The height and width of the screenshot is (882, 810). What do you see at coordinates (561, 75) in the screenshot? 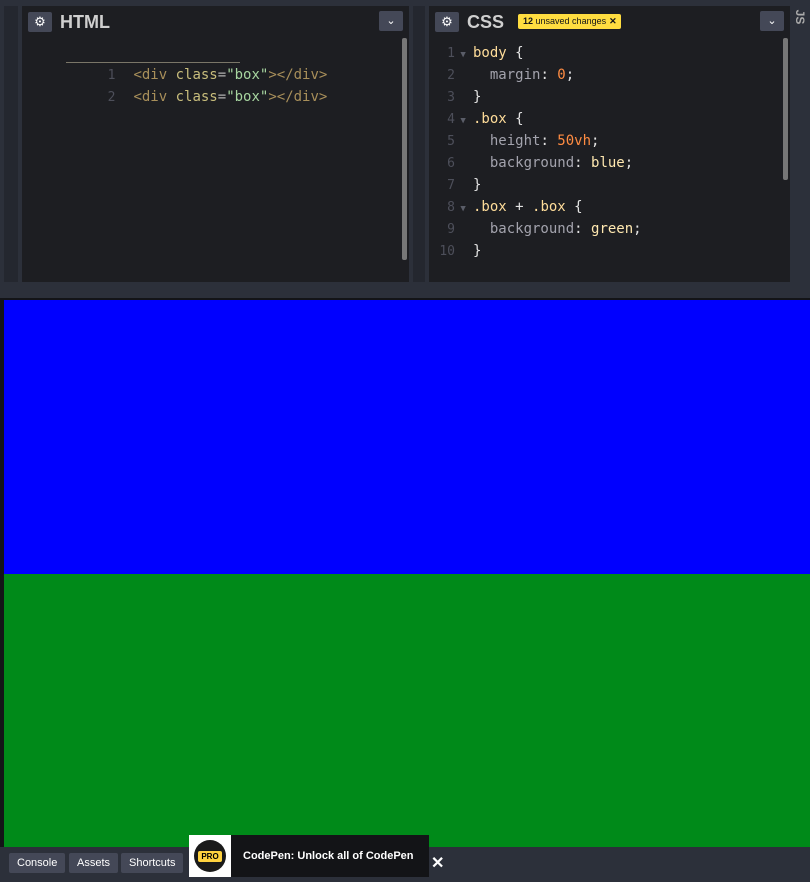
I see `code-token: 0` at bounding box center [561, 75].